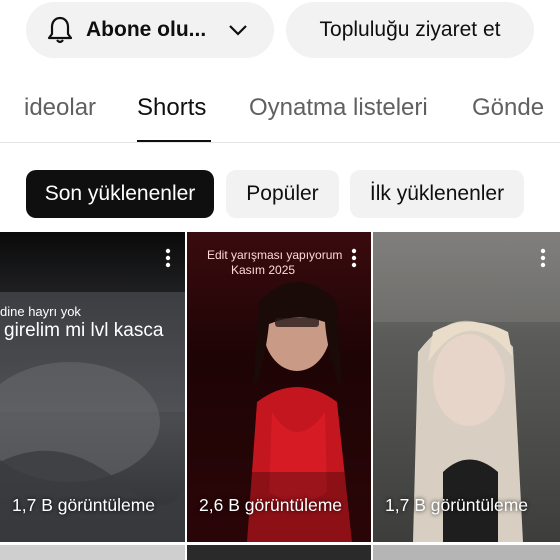  I want to click on thumbnail-caption: Kasım 2025, so click(263, 270).